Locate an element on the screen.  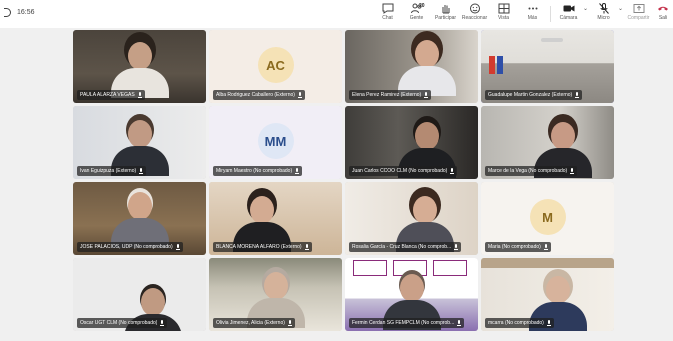
participant-tile: MM Miryam Maestro (No comprobado) is located at coordinates (275, 142).